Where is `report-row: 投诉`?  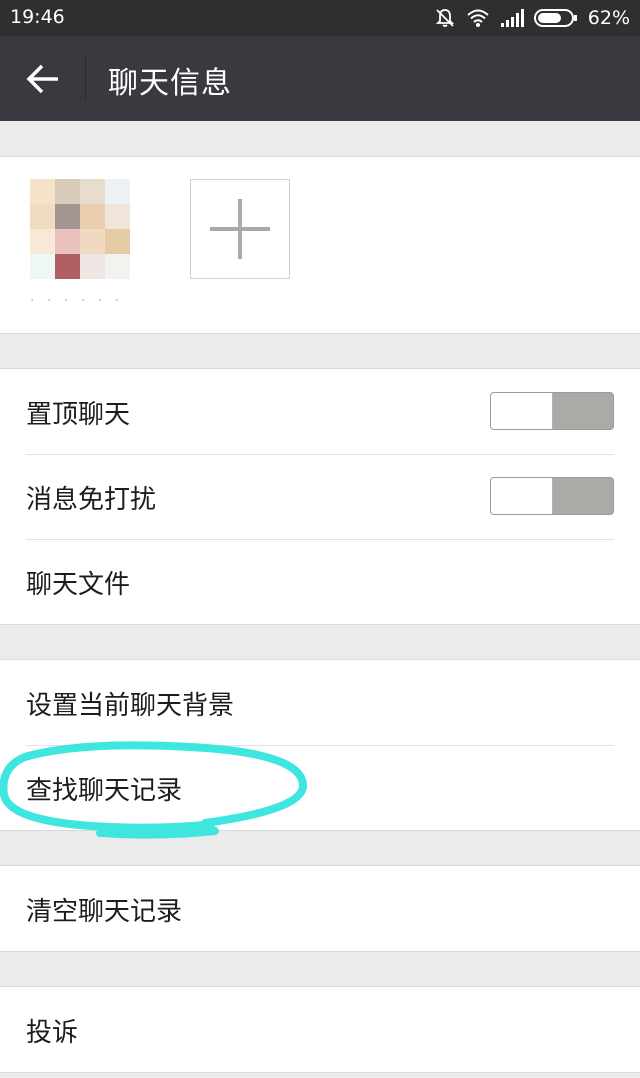 report-row: 投诉 is located at coordinates (320, 1029).